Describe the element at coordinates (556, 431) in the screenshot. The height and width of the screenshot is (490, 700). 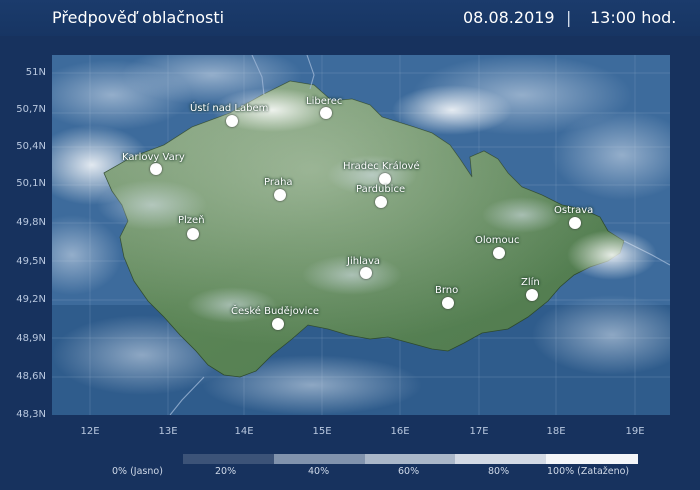
I see `lon-label: 18E` at that location.